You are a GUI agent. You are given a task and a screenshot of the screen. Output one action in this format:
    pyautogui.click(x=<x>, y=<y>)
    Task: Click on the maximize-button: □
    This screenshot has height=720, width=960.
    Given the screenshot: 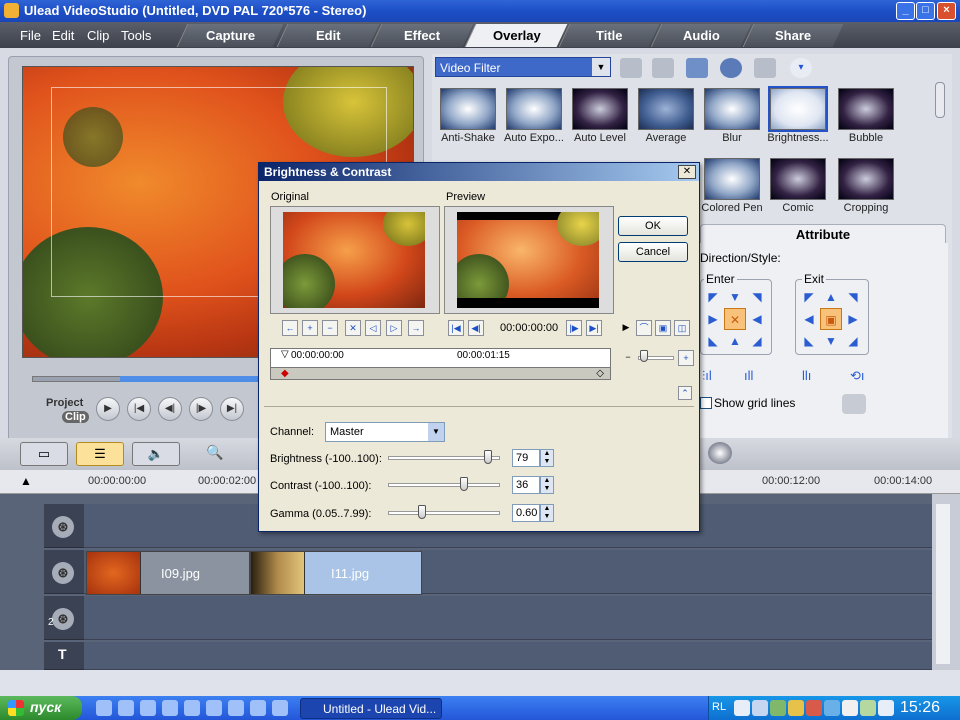 What is the action you would take?
    pyautogui.click(x=925, y=11)
    